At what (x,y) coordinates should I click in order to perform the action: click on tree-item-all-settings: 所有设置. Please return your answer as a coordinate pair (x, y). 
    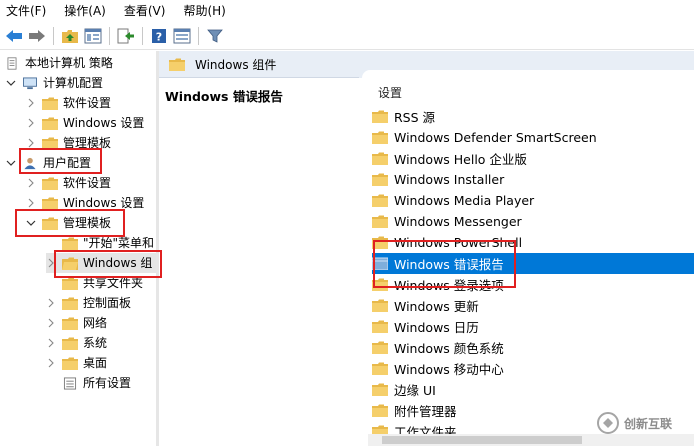
    Looking at the image, I should click on (88, 383).